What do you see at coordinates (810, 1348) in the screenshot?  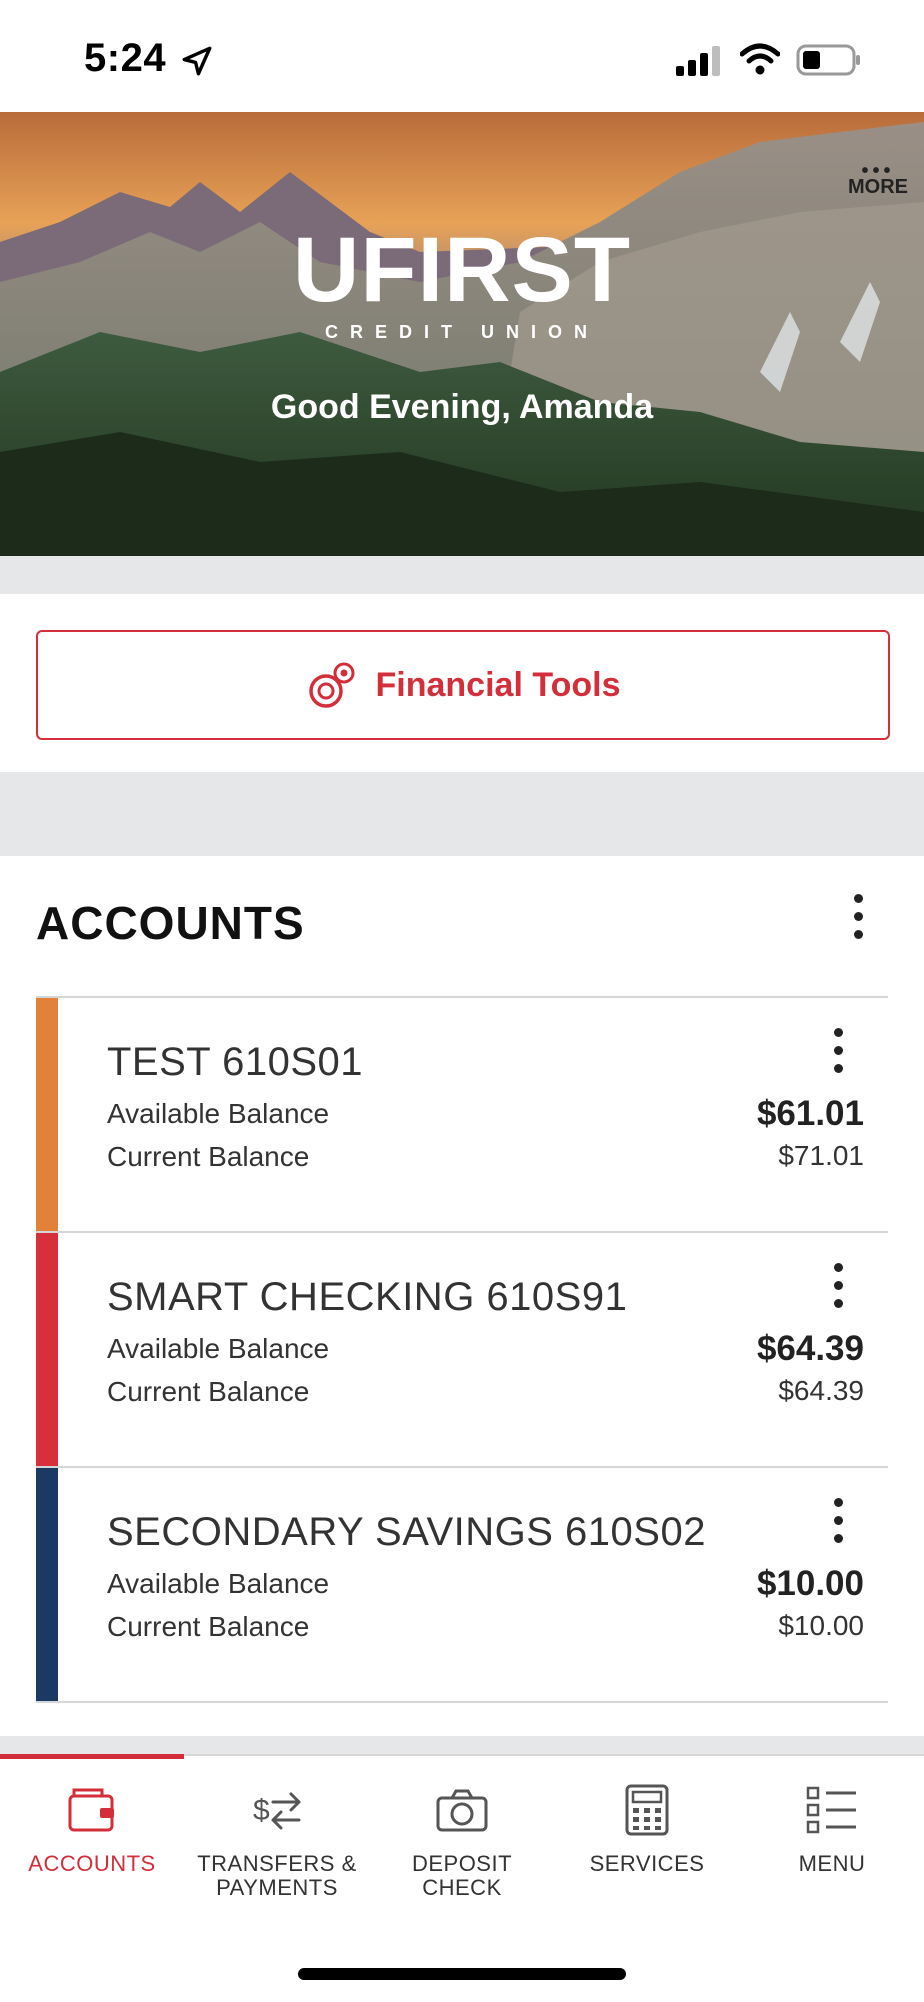 I see `available-balance-value: $64.39` at bounding box center [810, 1348].